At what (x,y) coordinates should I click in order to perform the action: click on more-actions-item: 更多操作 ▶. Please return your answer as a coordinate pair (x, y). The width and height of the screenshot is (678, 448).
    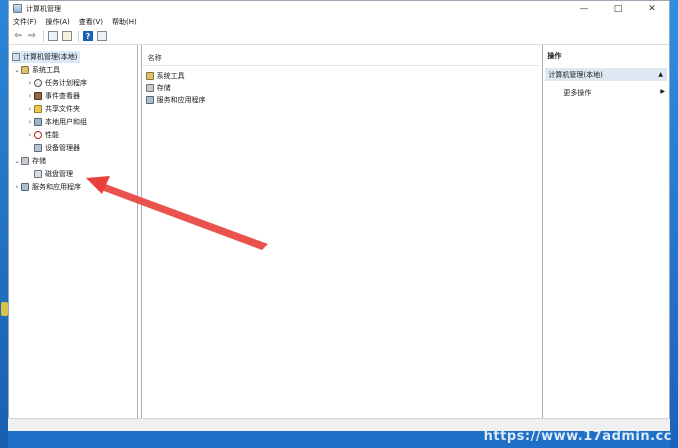
    Looking at the image, I should click on (614, 93).